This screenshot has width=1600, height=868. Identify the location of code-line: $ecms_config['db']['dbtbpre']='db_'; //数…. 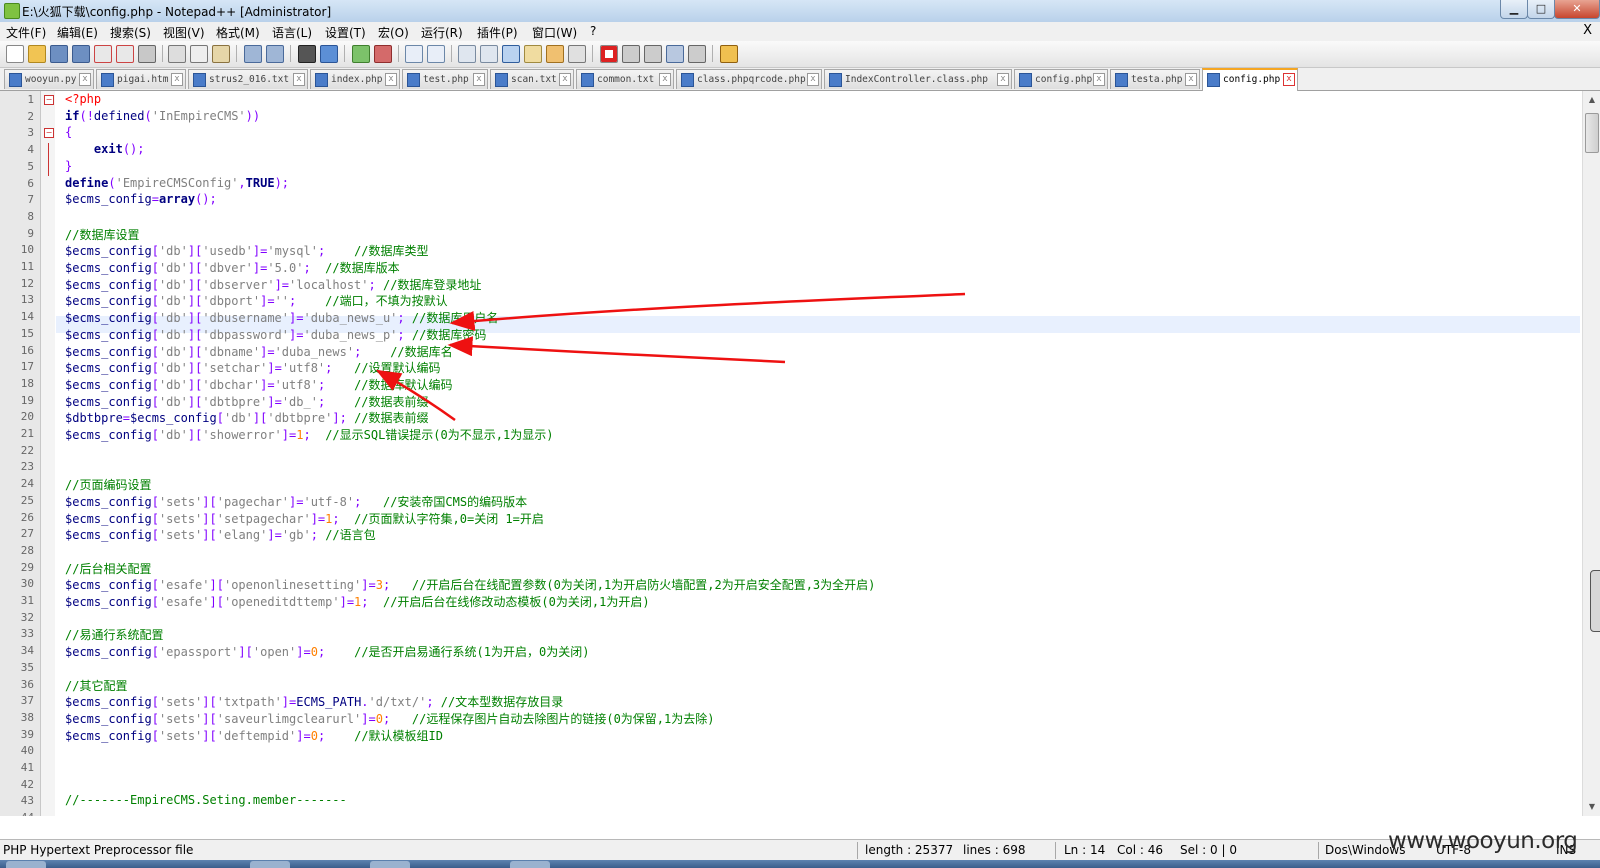
(247, 401).